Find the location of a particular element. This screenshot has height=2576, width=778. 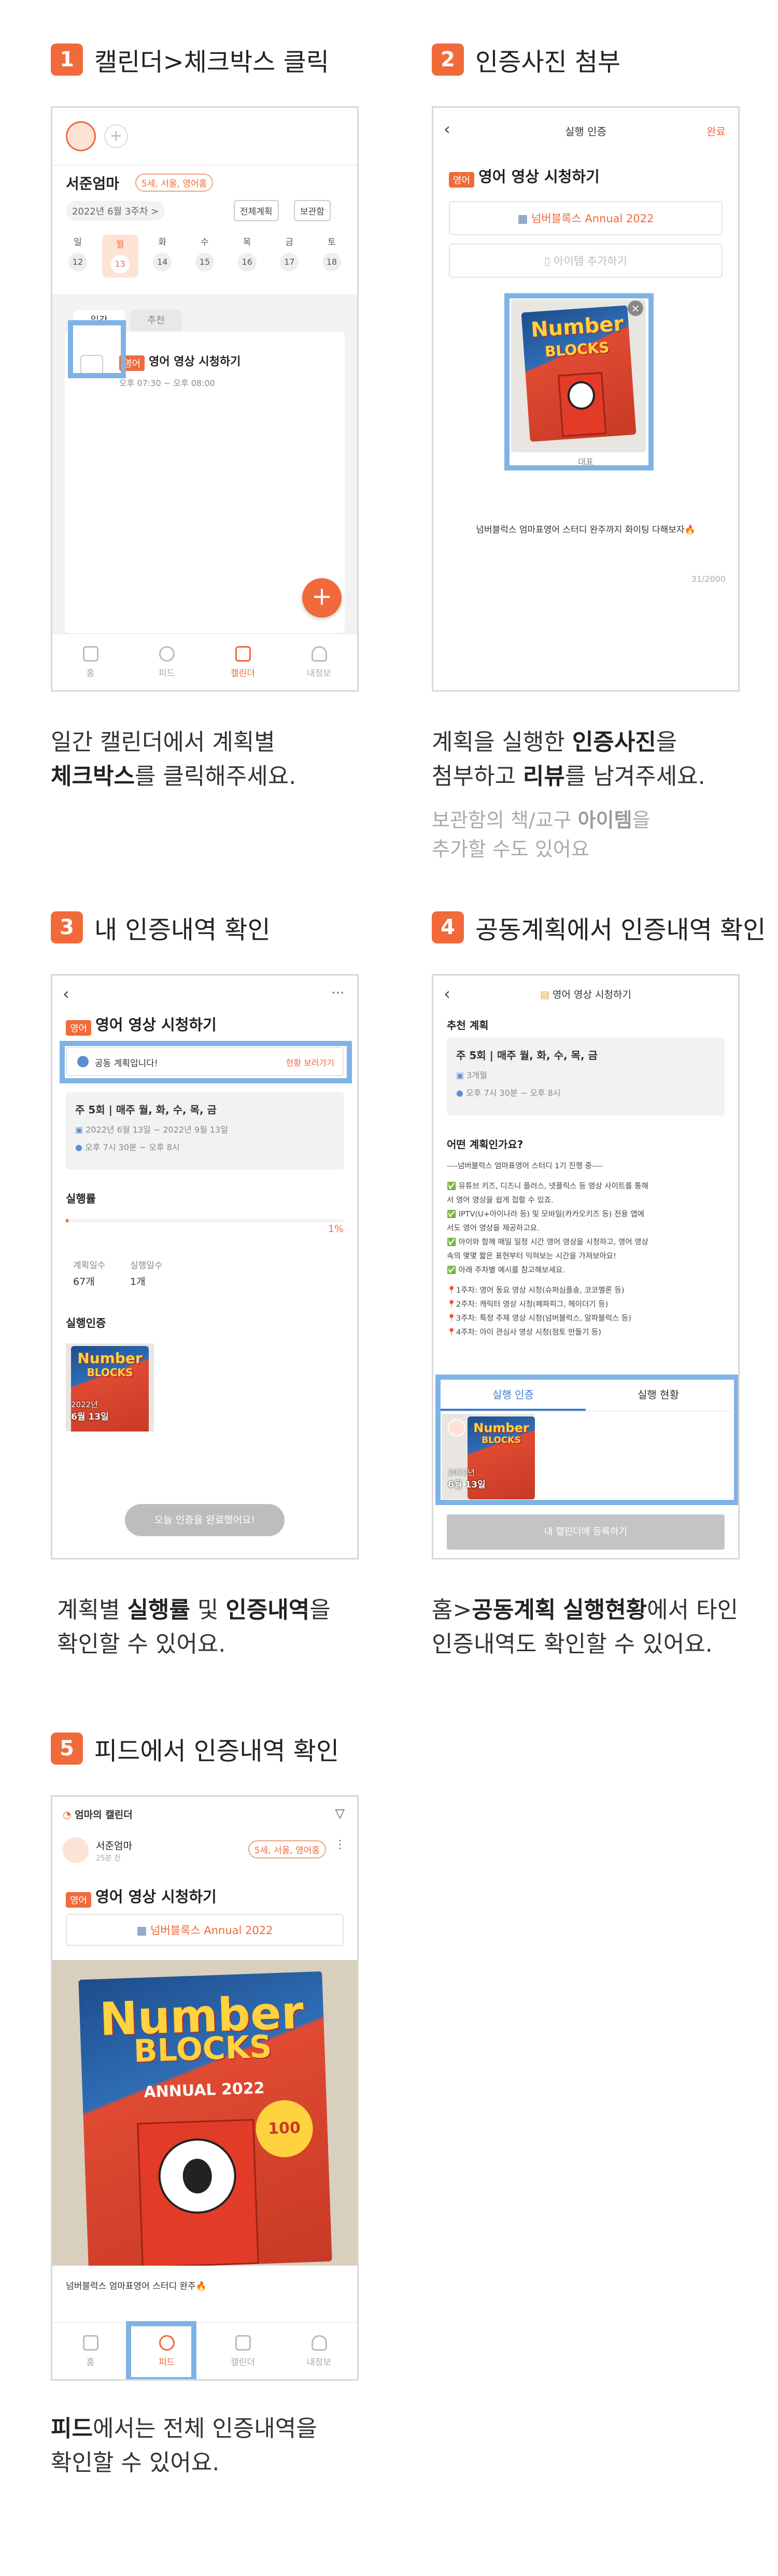

day-cell: 토 18 is located at coordinates (332, 256).